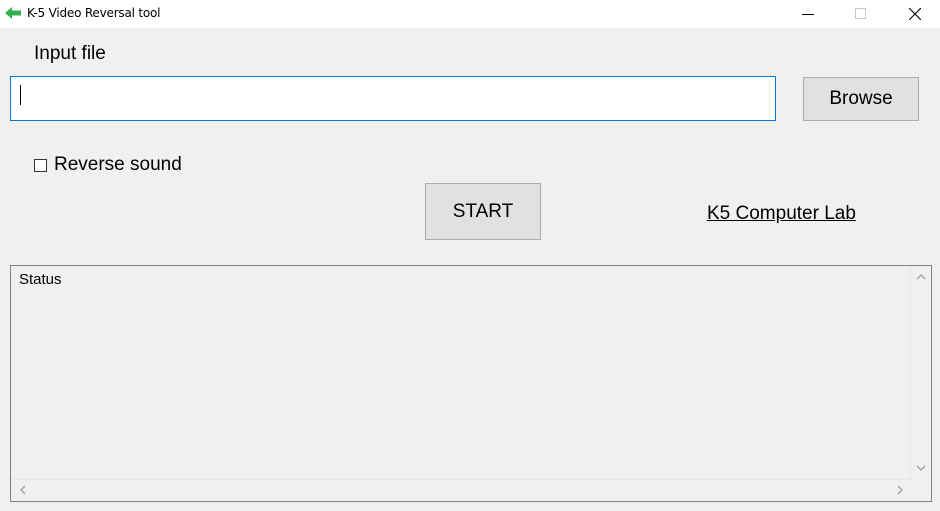 This screenshot has height=511, width=940. I want to click on maximize-icon, so click(860, 13).